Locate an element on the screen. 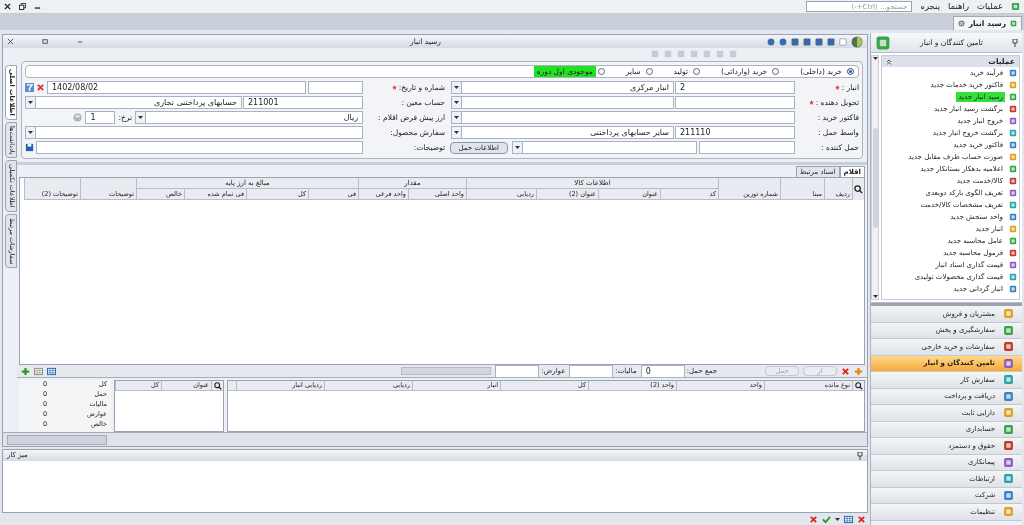 The width and height of the screenshot is (1024, 525). text-field: 211001 is located at coordinates (303, 102).